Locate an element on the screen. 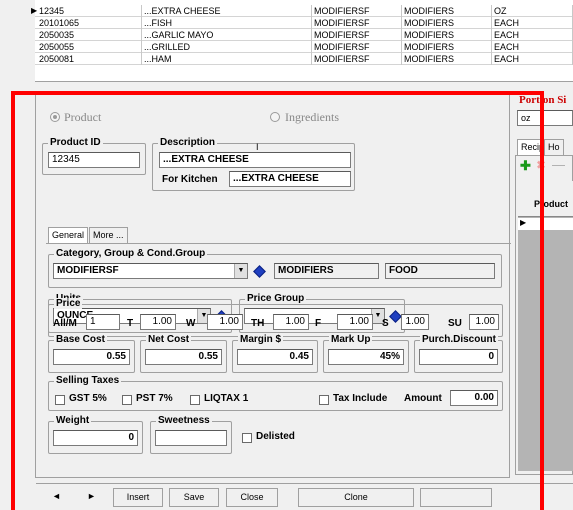  price-1-label: W is located at coordinates (191, 323).